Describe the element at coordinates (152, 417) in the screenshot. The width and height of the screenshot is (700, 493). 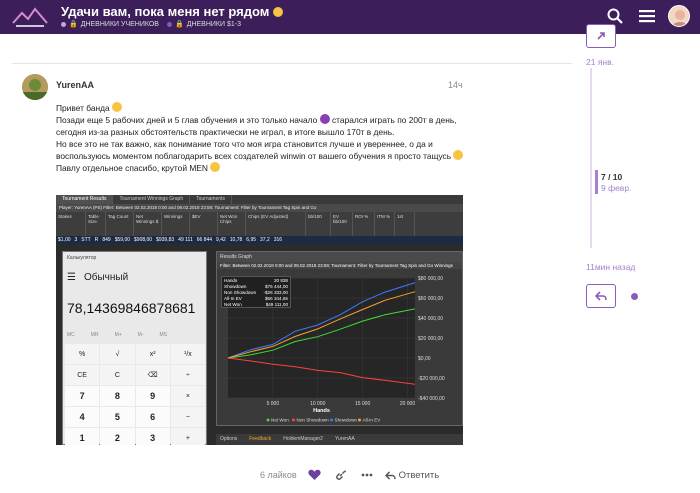
I see `calc-key: 6` at that location.